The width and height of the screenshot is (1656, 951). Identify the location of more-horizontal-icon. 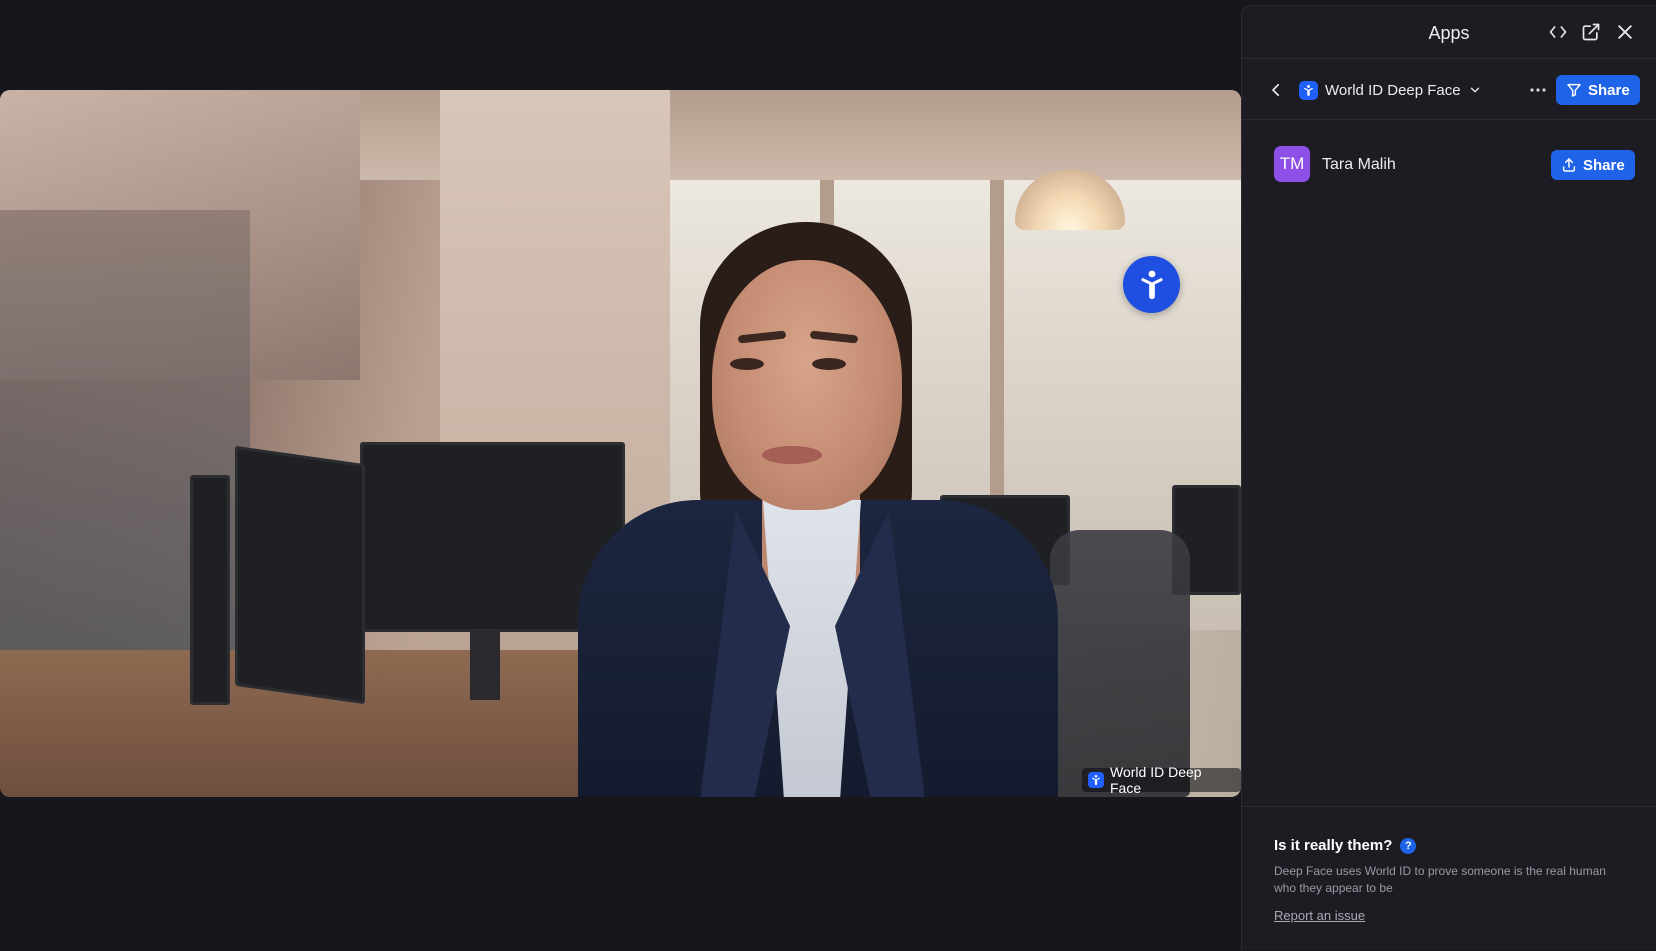
(1538, 90).